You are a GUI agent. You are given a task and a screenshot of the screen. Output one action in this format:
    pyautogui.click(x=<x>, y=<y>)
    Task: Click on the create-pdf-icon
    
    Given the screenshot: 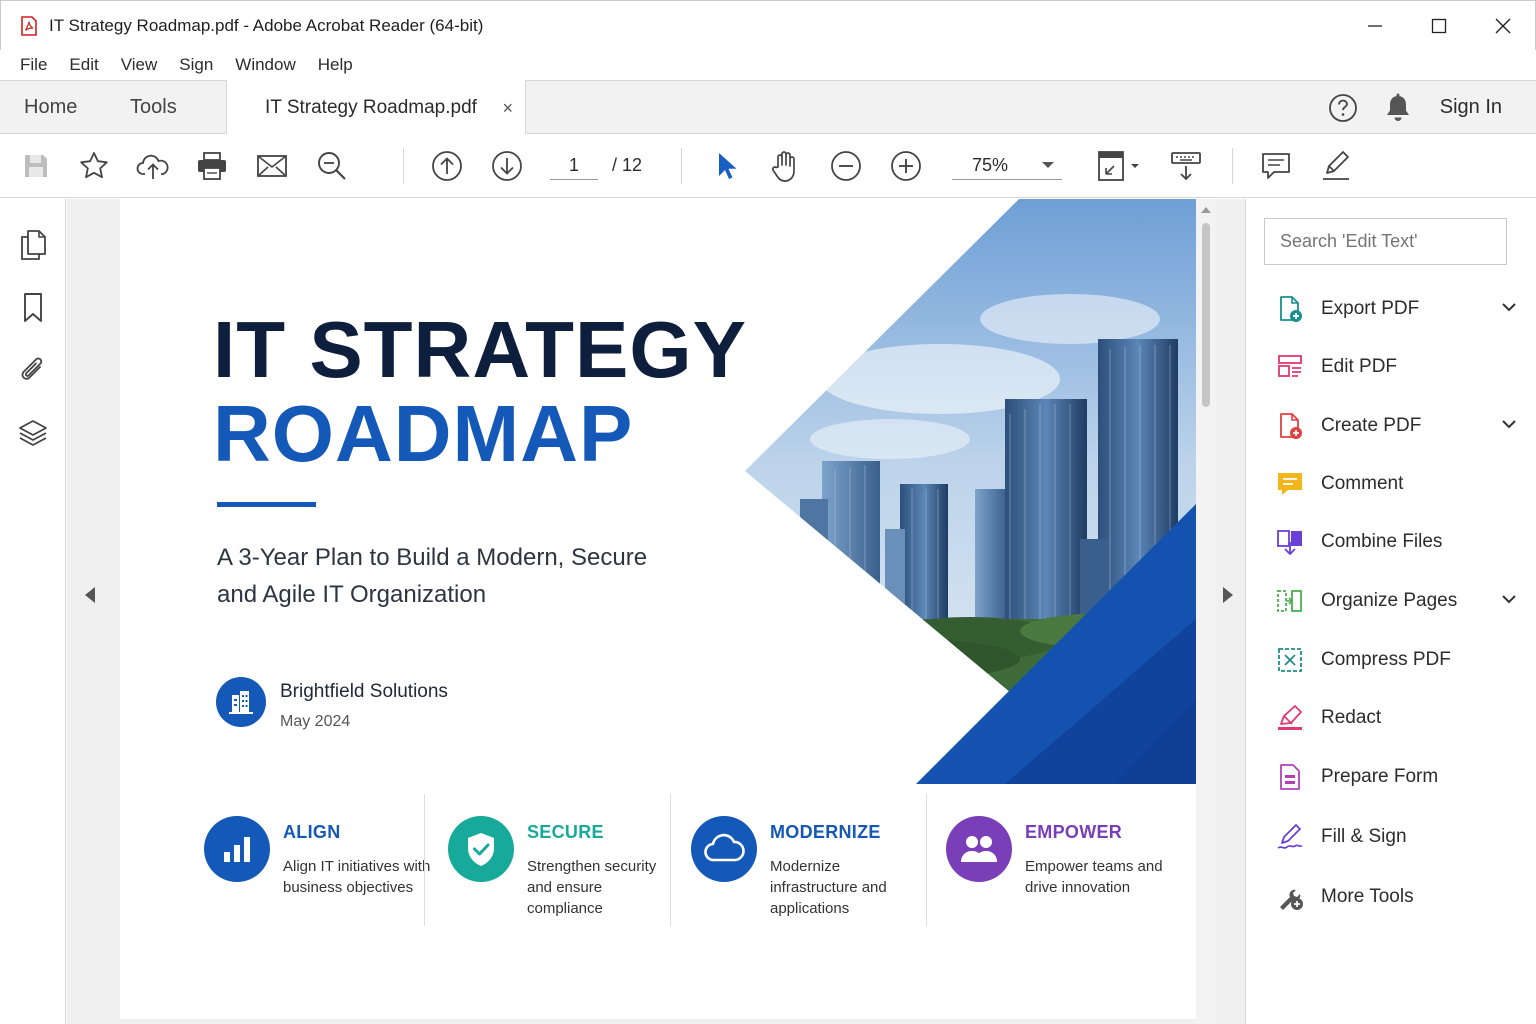 What is the action you would take?
    pyautogui.click(x=1290, y=426)
    